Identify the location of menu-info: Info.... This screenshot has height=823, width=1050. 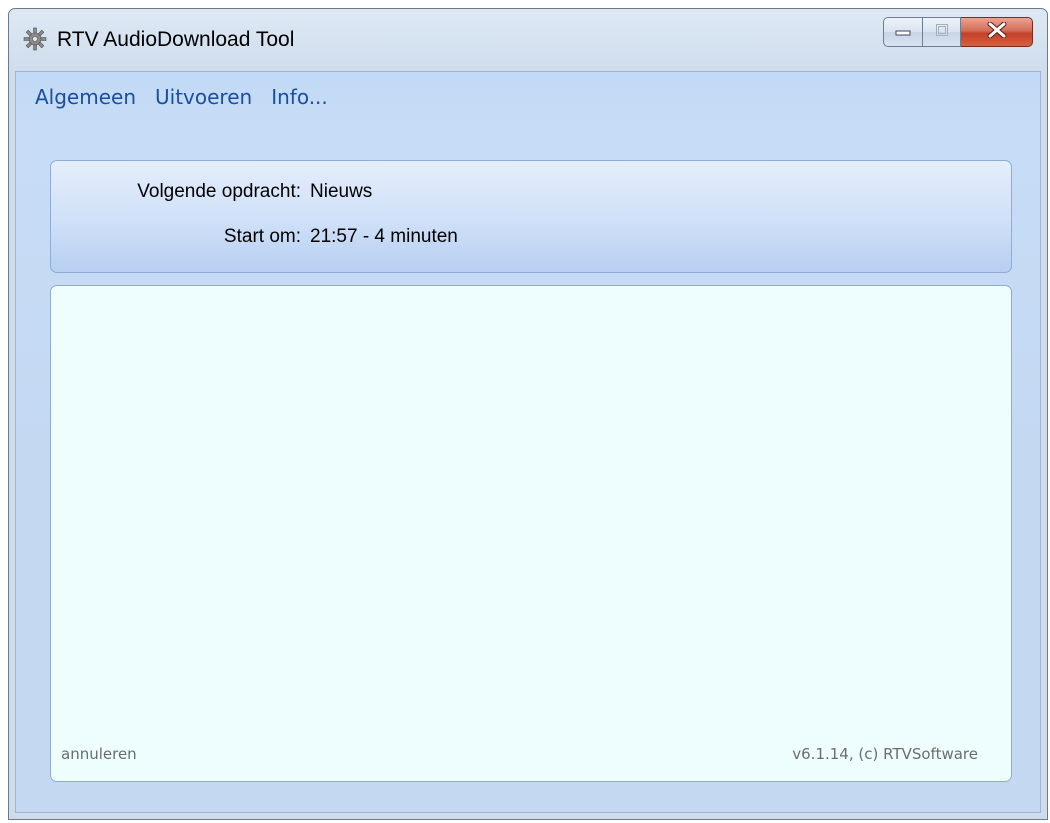
(299, 97).